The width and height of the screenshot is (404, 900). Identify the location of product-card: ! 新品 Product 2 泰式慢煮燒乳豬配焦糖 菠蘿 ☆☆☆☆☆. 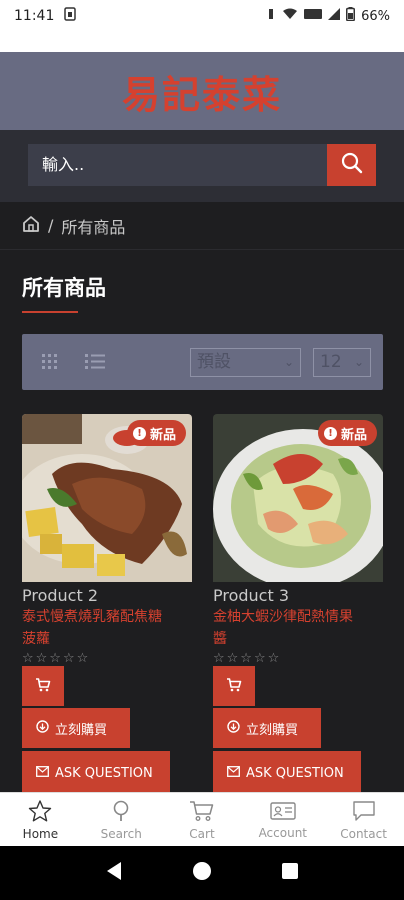
(107, 540).